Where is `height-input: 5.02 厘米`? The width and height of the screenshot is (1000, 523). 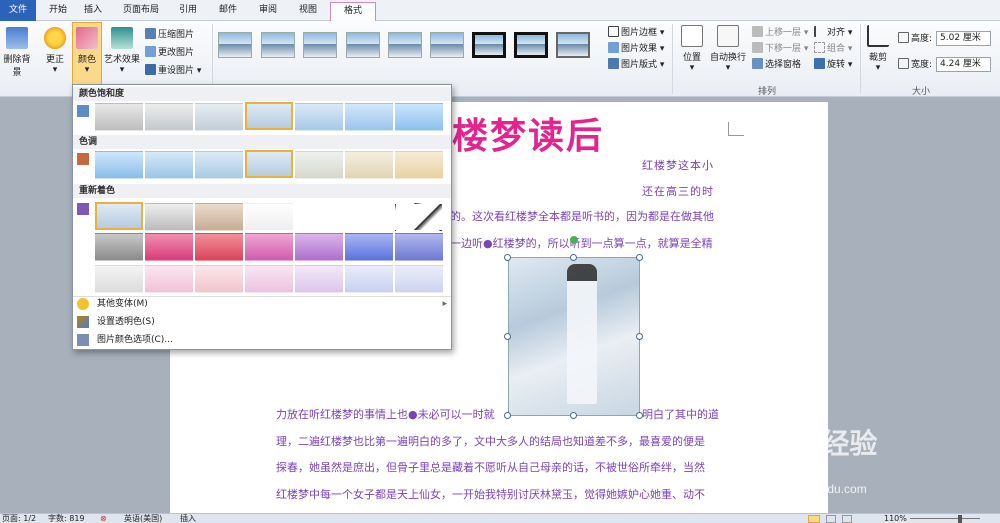
height-input: 5.02 厘米 is located at coordinates (963, 38).